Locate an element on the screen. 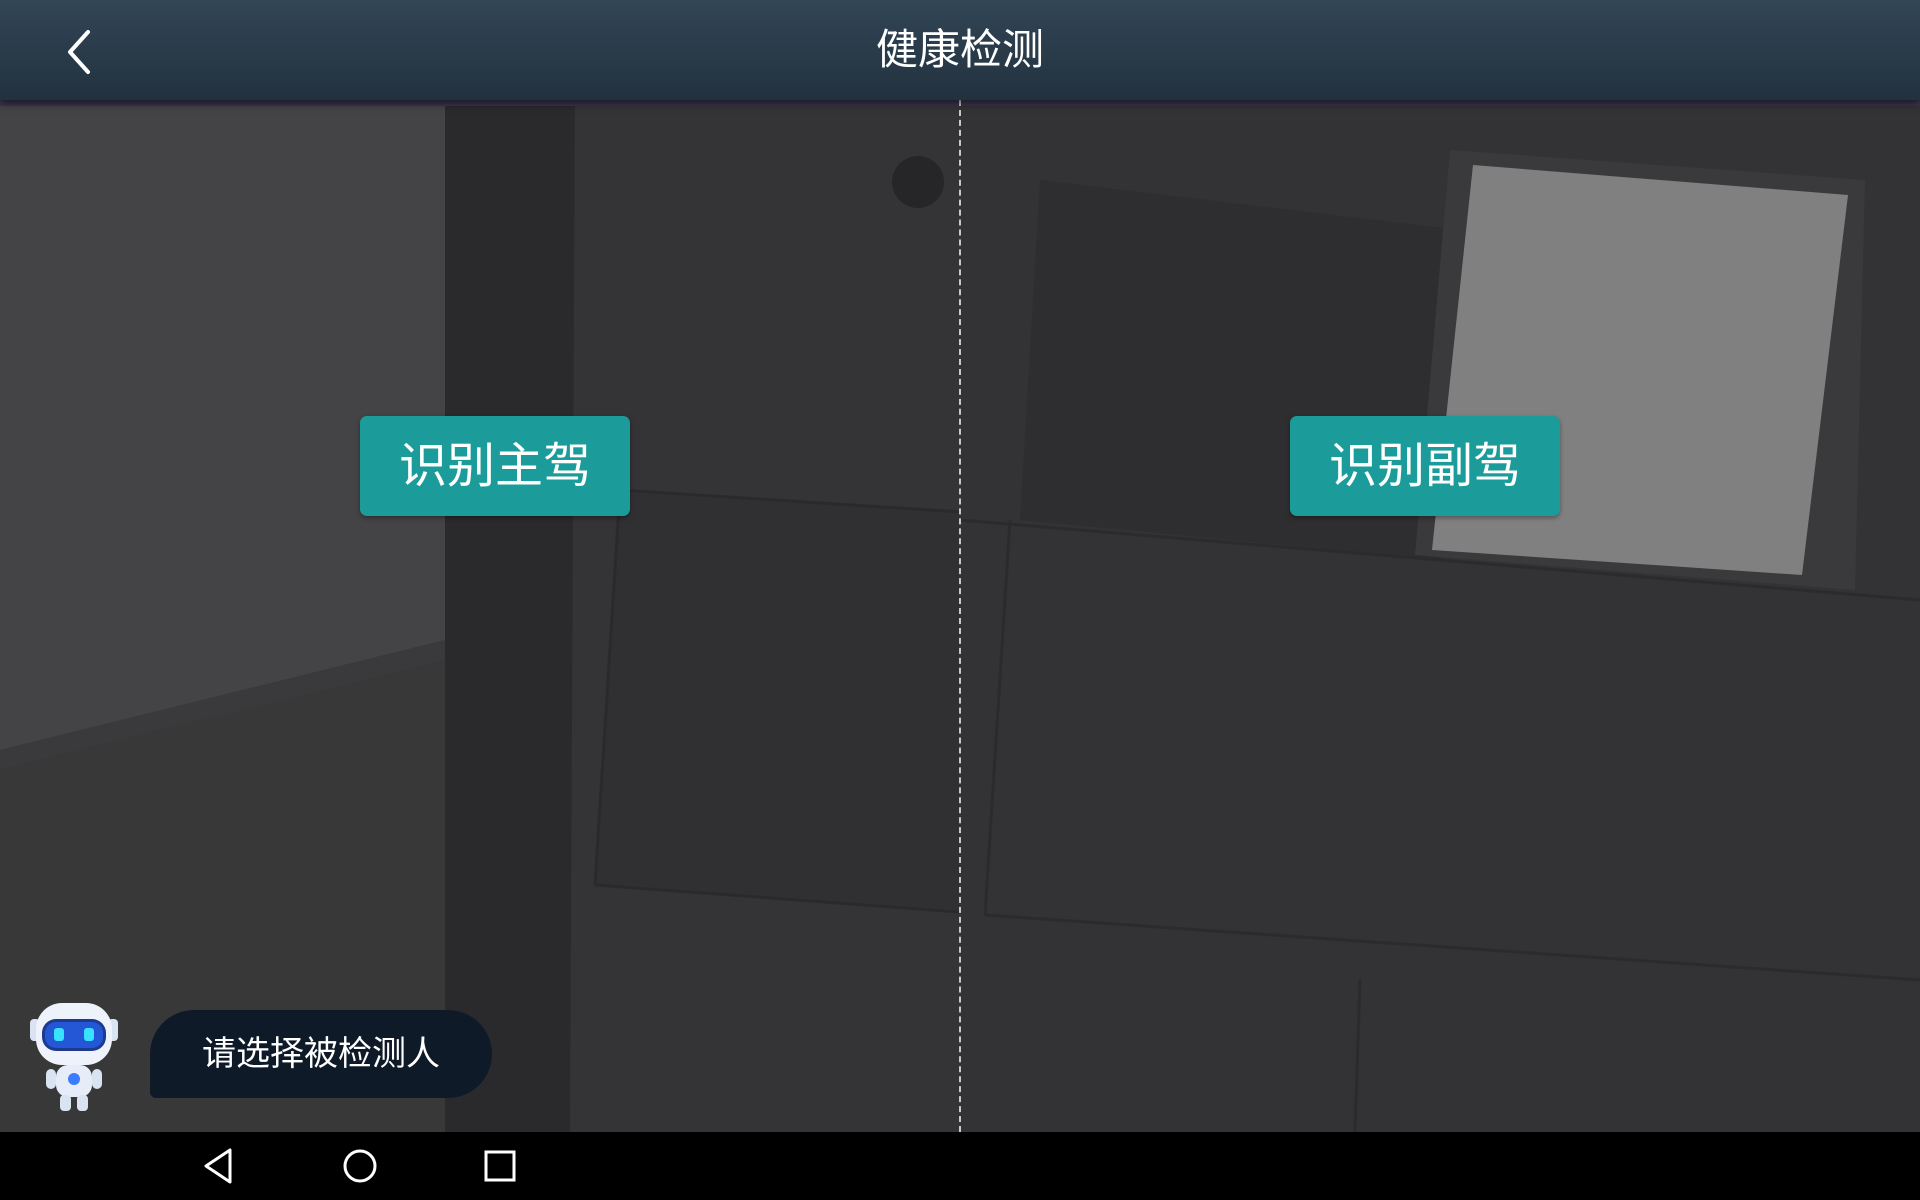 This screenshot has height=1200, width=1920. page-title: 健康检测 is located at coordinates (959, 49).